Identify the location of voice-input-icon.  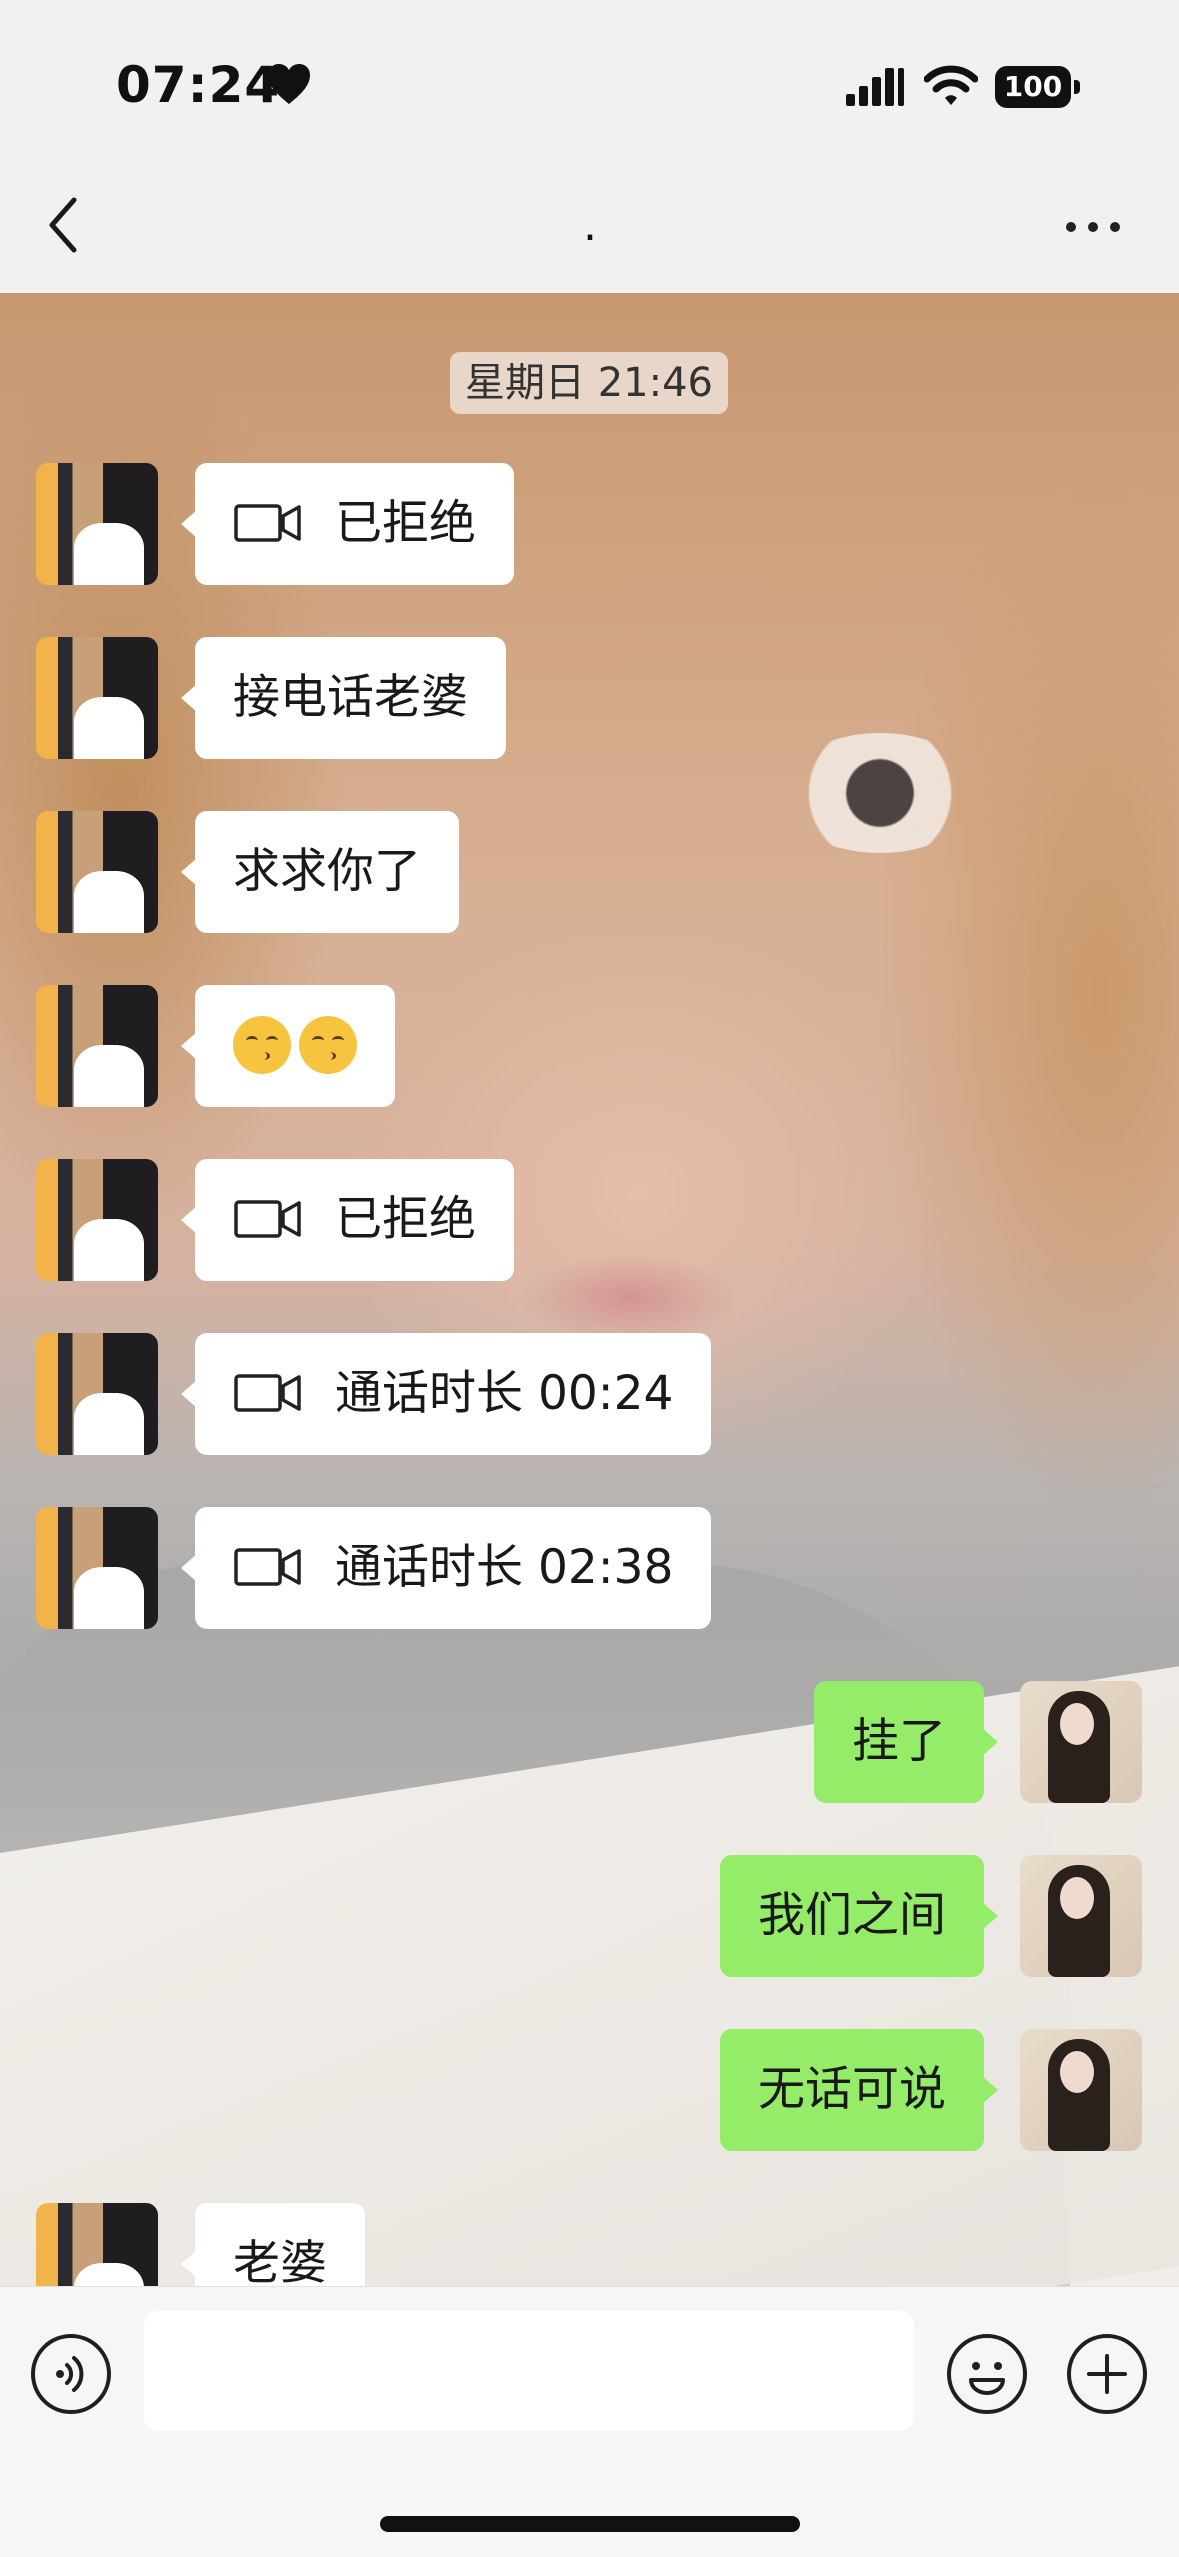
(71, 2374).